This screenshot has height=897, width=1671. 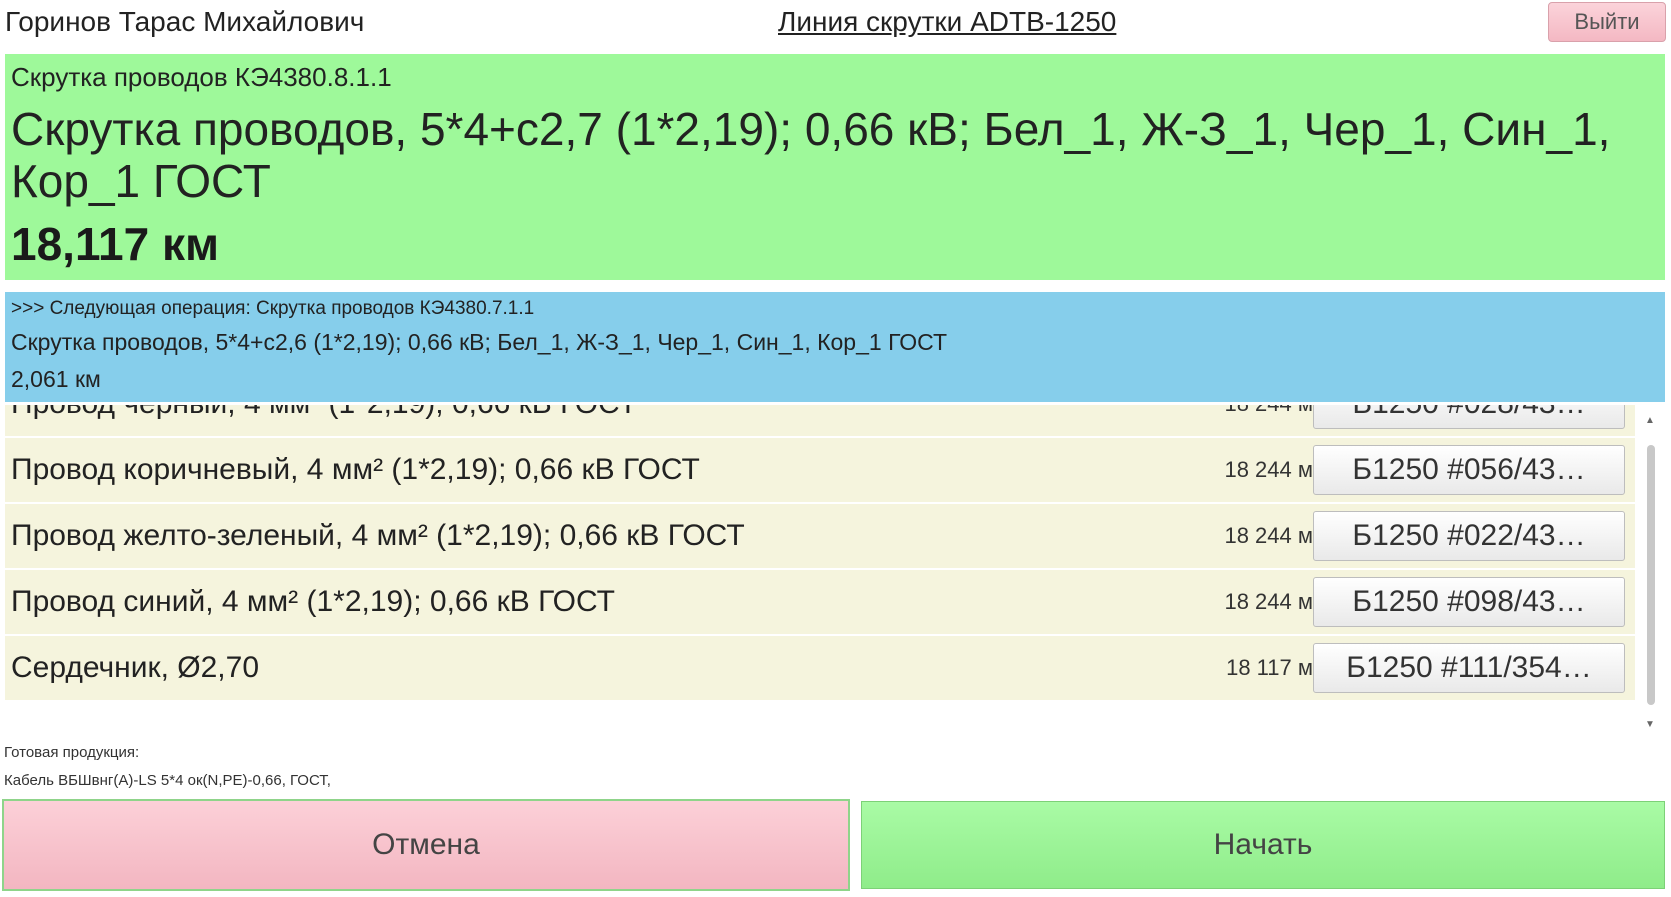 I want to click on next-operation-length: 2,061 км, so click(x=56, y=379).